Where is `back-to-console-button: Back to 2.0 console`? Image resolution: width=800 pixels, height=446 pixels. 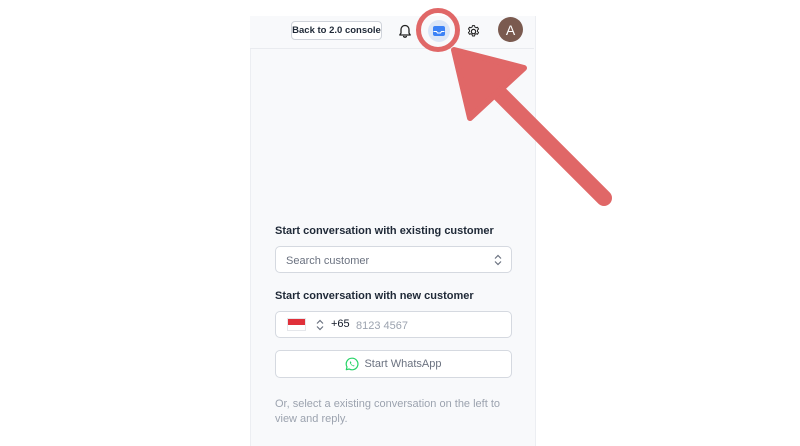 back-to-console-button: Back to 2.0 console is located at coordinates (336, 30).